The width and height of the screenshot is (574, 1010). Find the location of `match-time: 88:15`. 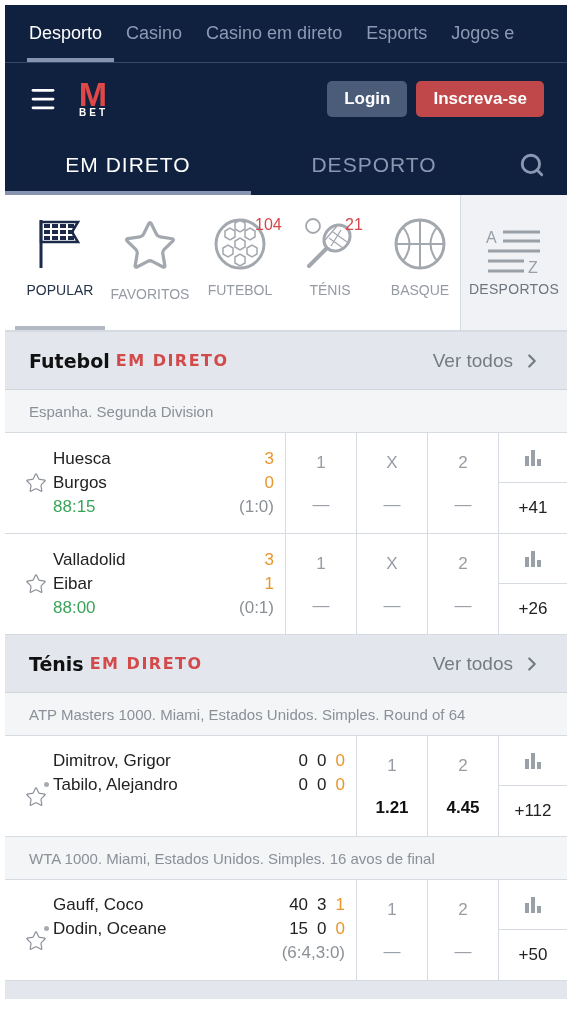

match-time: 88:15 is located at coordinates (74, 507).